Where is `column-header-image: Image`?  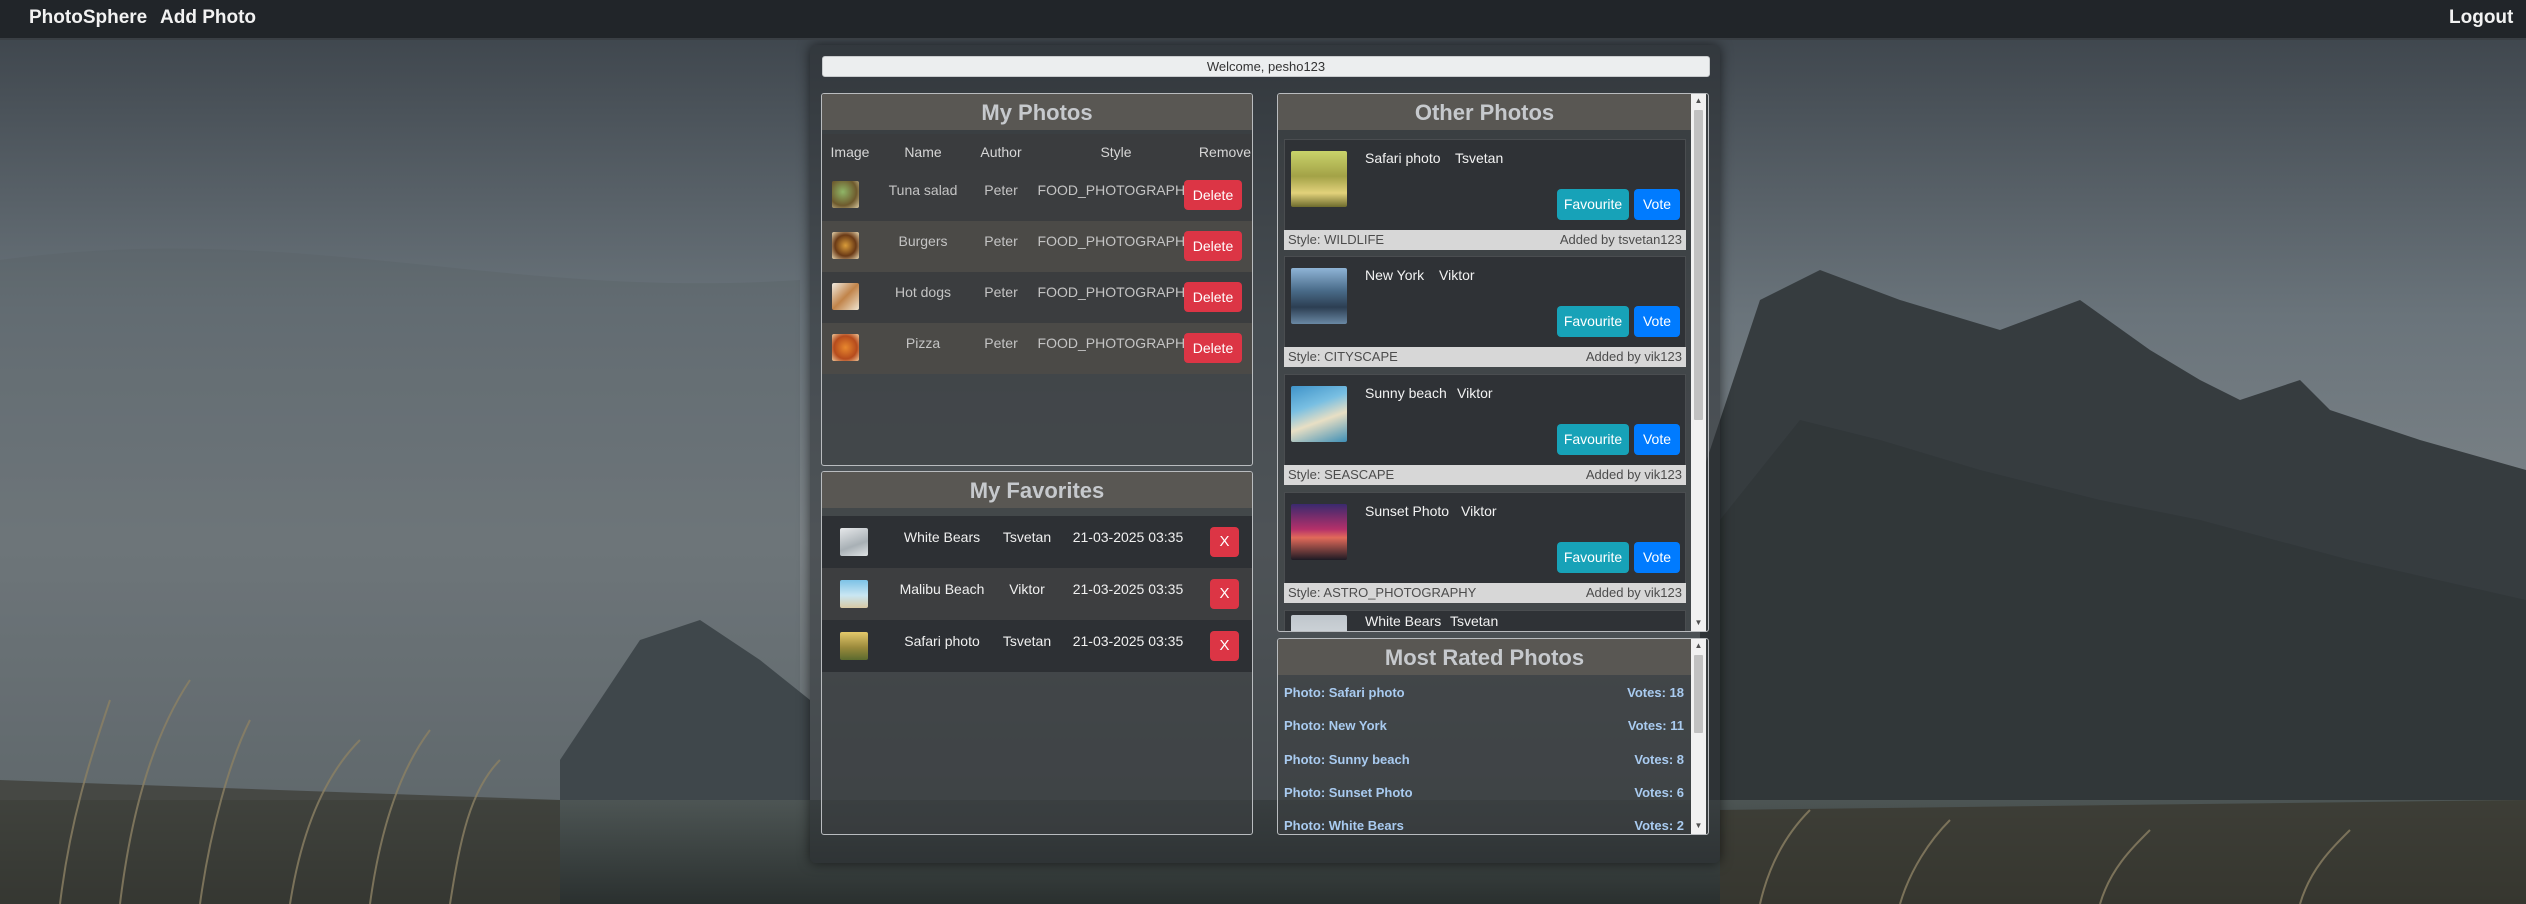 column-header-image: Image is located at coordinates (850, 152).